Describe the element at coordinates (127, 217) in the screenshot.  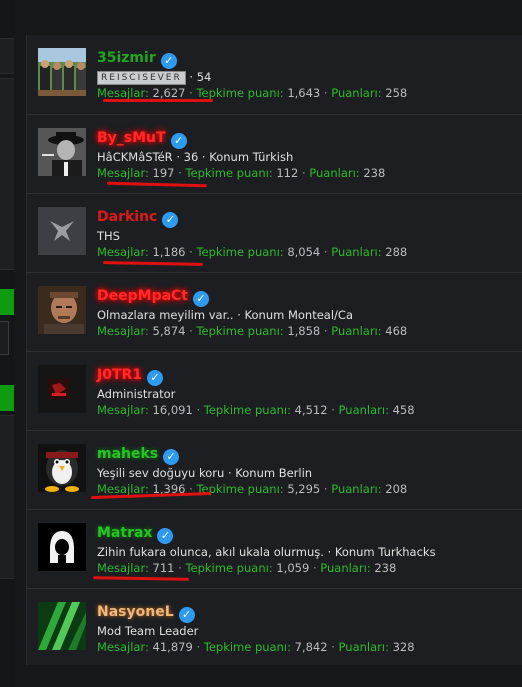
I see `username-text: Darkinc` at that location.